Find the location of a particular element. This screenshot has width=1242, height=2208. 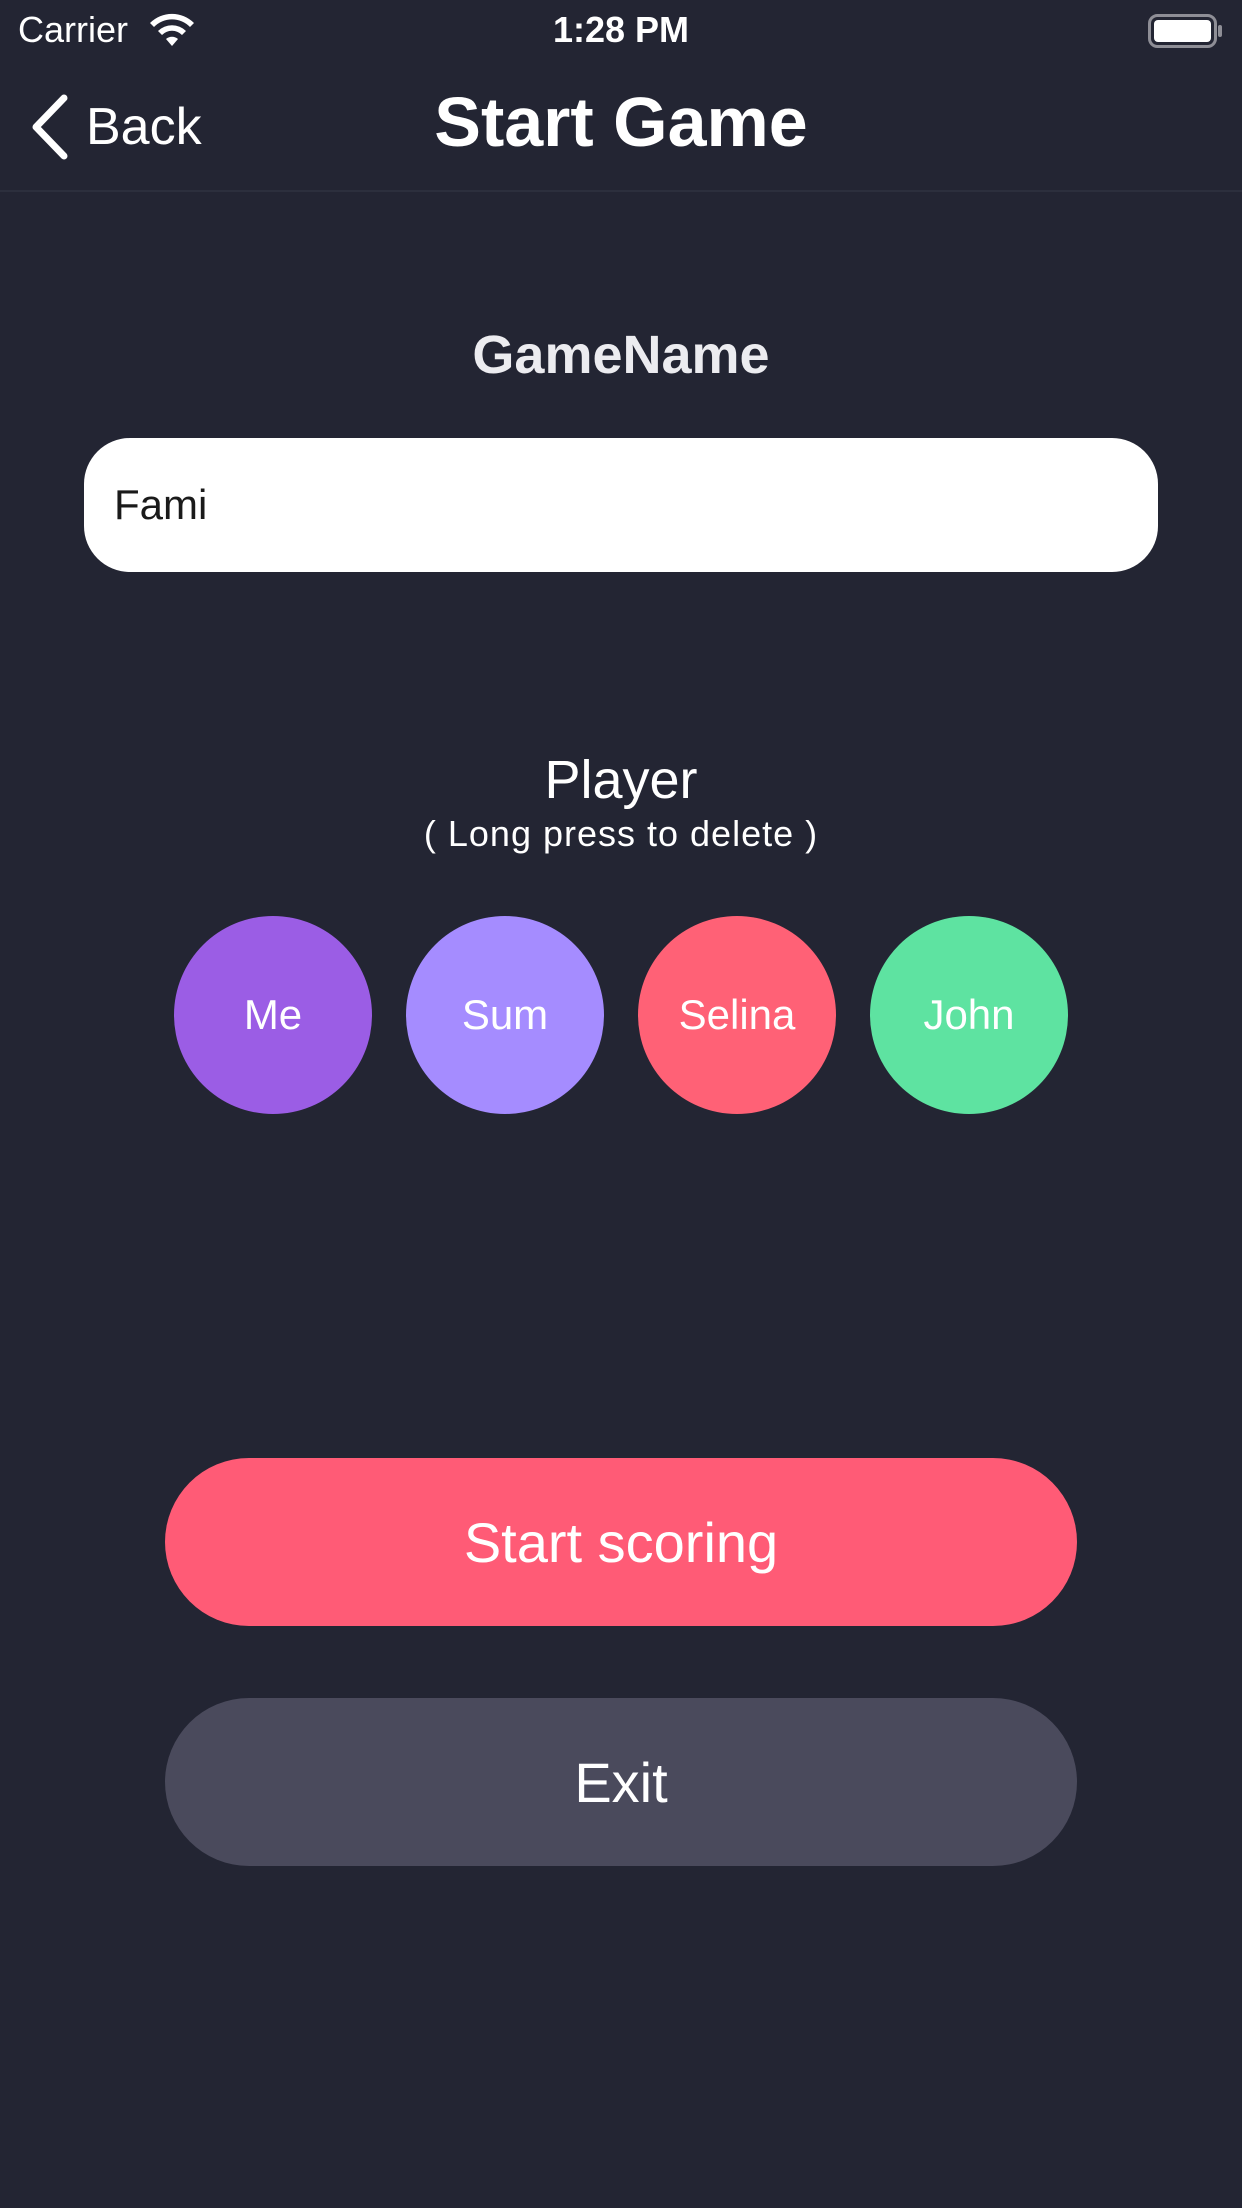

player-name: Selina is located at coordinates (737, 1014).